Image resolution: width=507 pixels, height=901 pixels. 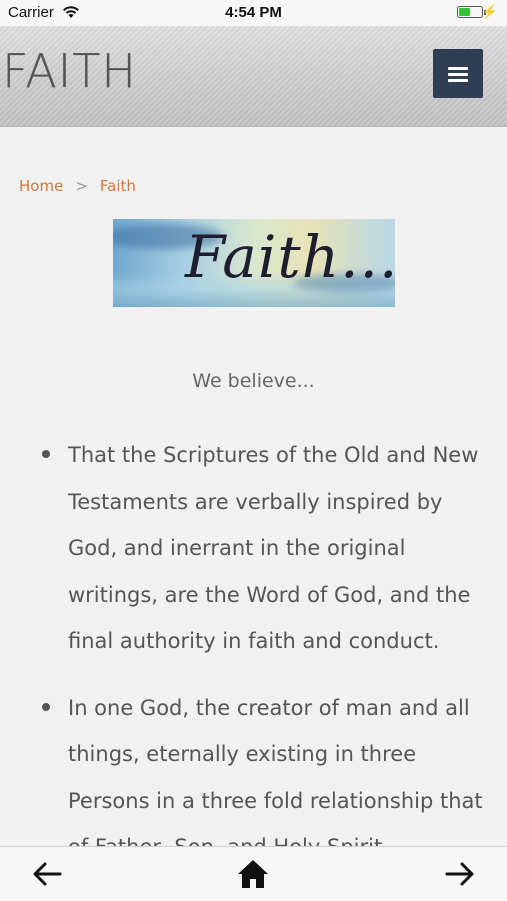 I want to click on bottom-toolbar, so click(x=253, y=873).